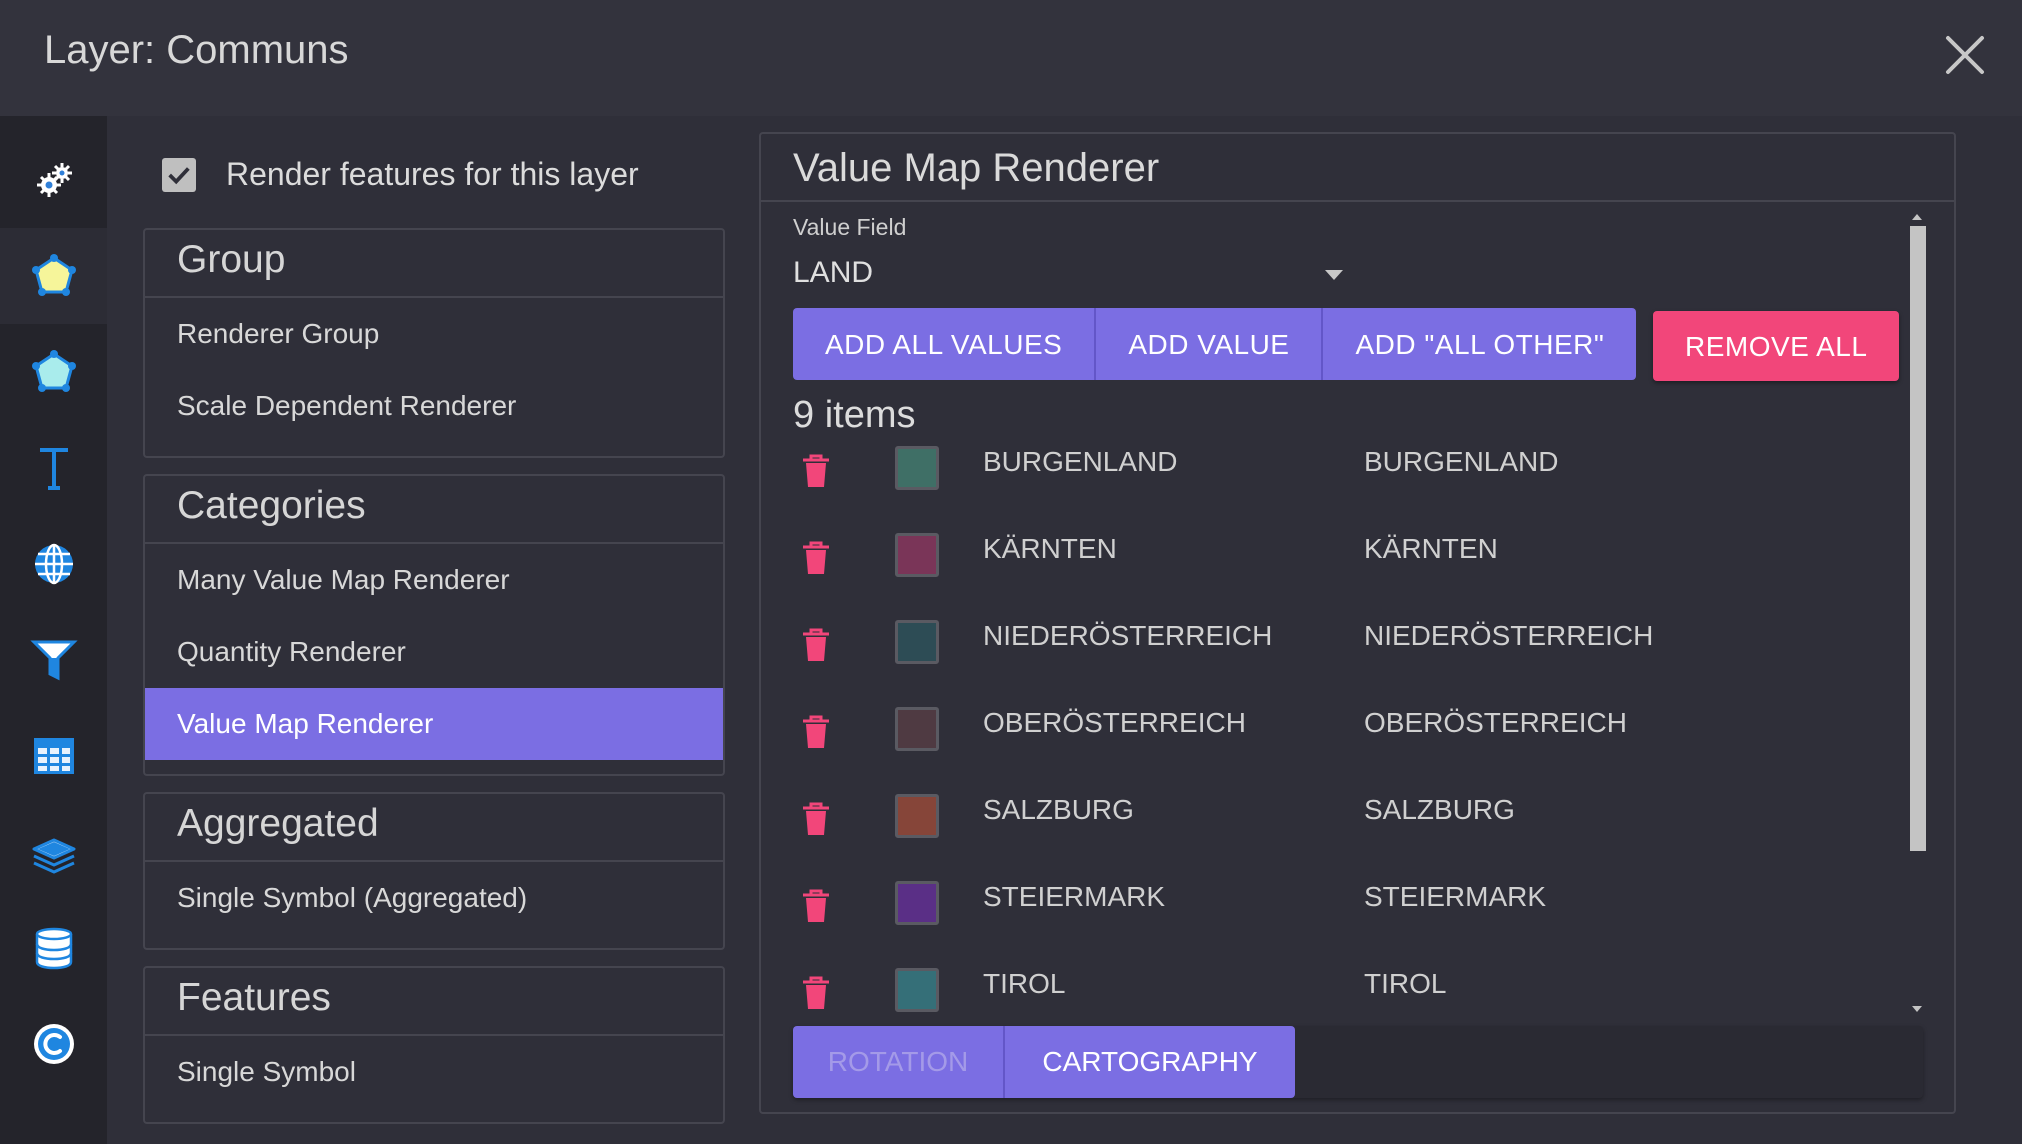 Image resolution: width=2022 pixels, height=1144 pixels. I want to click on renderer-option-selected: Value Map Renderer, so click(434, 724).